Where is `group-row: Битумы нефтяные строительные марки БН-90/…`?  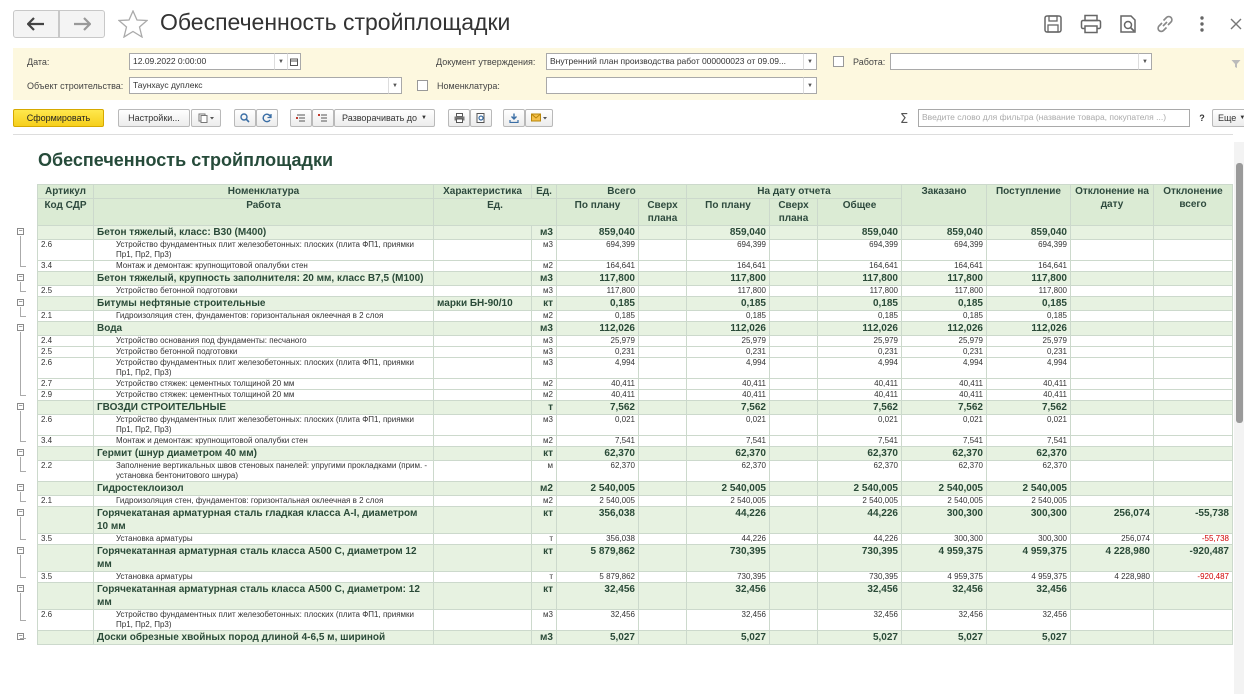
group-row: Битумы нефтяные строительные марки БН-90/… is located at coordinates (635, 303).